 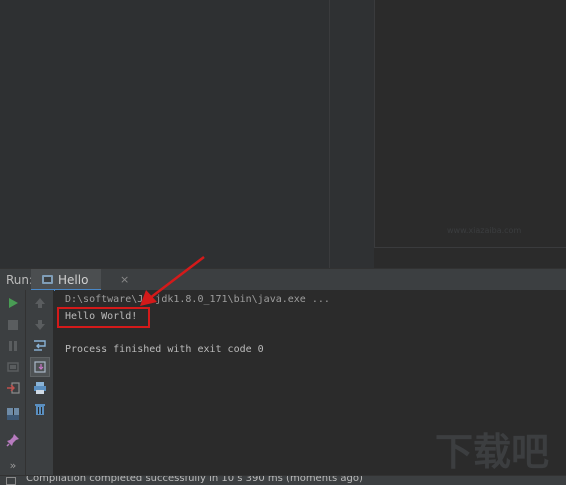 I want to click on watermark-logo: 下载吧, so click(x=497, y=449).